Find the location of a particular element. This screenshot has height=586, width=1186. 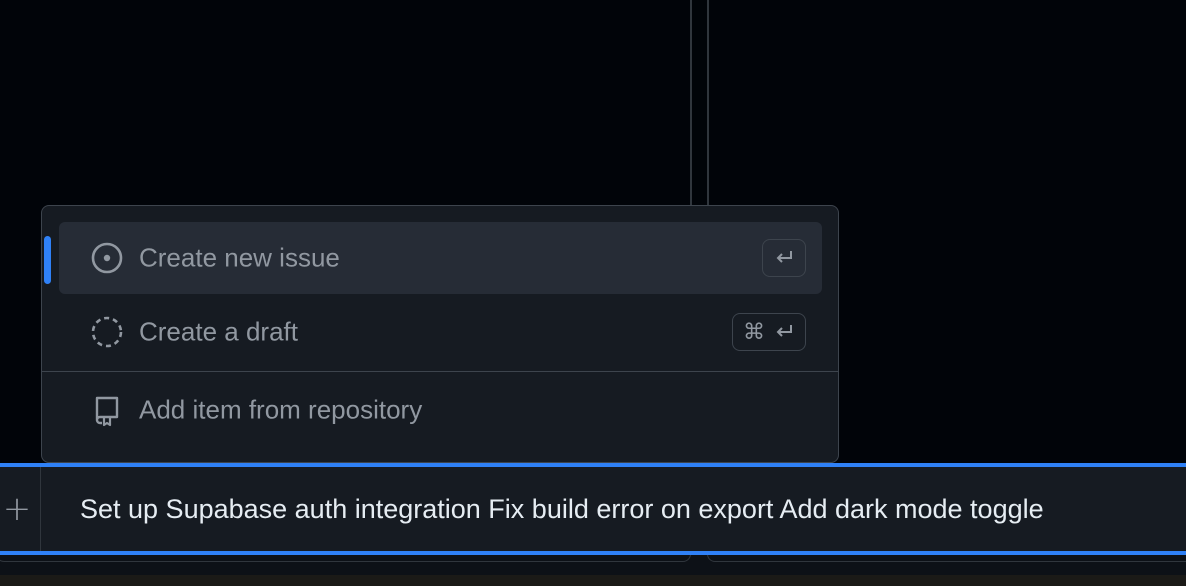

repo-icon is located at coordinates (107, 410).